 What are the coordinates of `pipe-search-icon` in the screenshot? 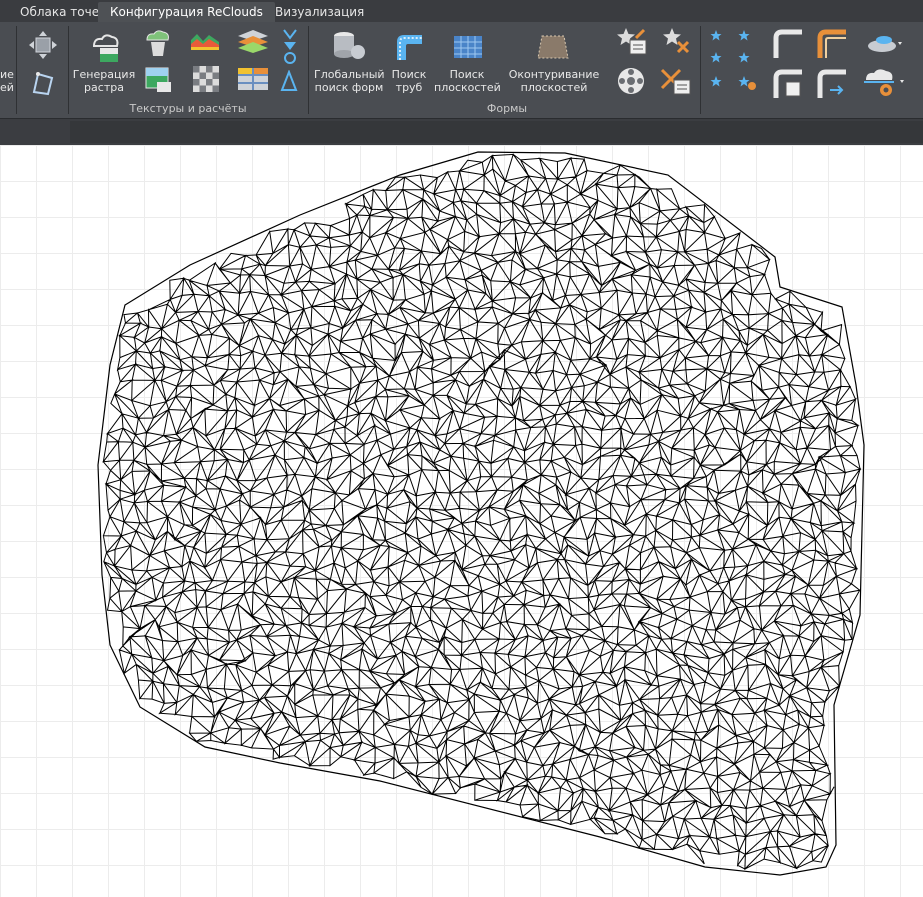 It's located at (409, 47).